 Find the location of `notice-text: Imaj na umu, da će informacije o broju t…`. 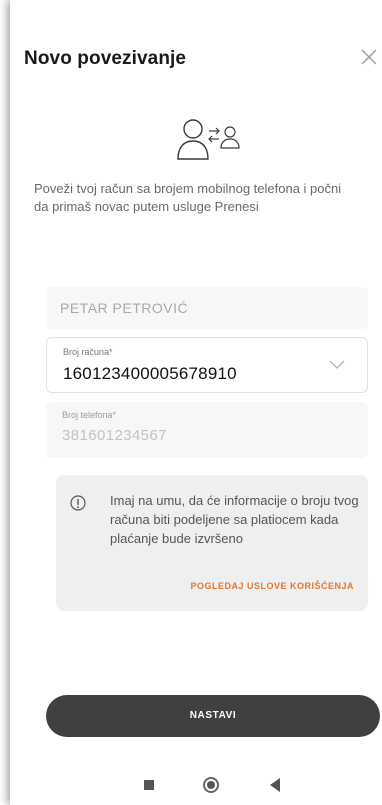

notice-text: Imaj na umu, da će informacije o broju t… is located at coordinates (234, 519).